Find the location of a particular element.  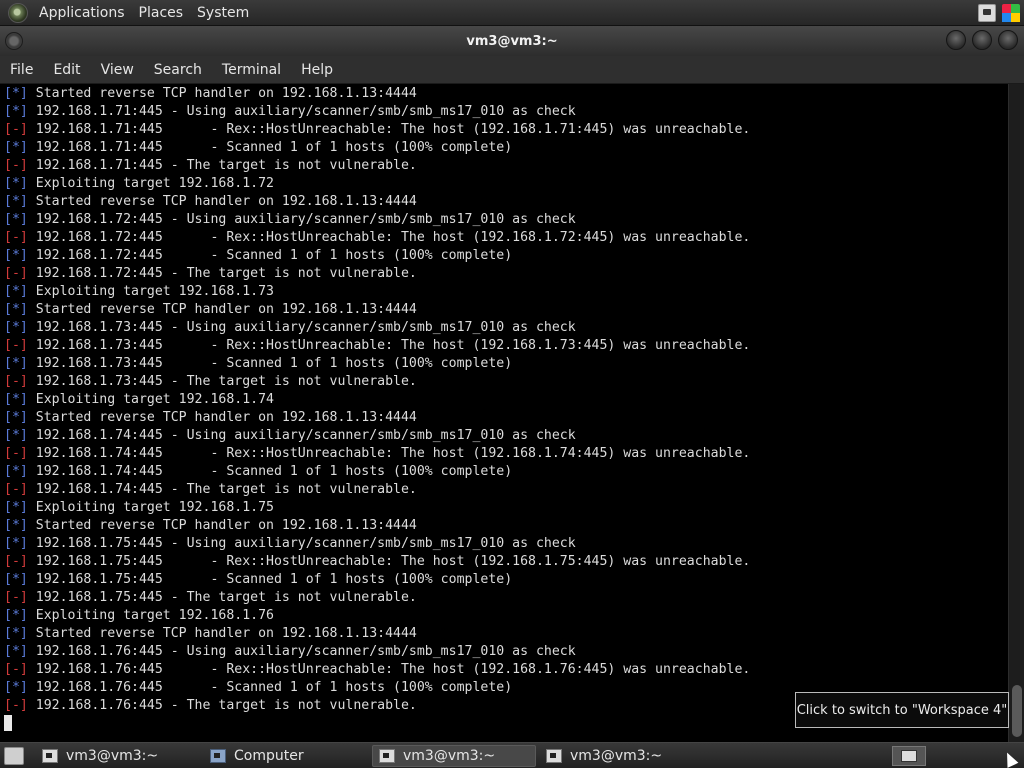

menu-view: View is located at coordinates (117, 70).